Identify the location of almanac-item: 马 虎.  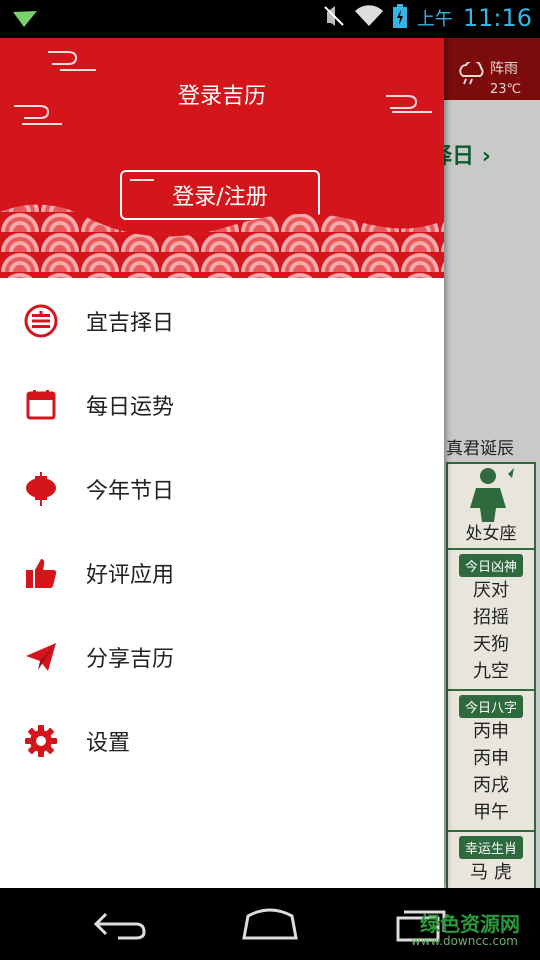
(491, 872).